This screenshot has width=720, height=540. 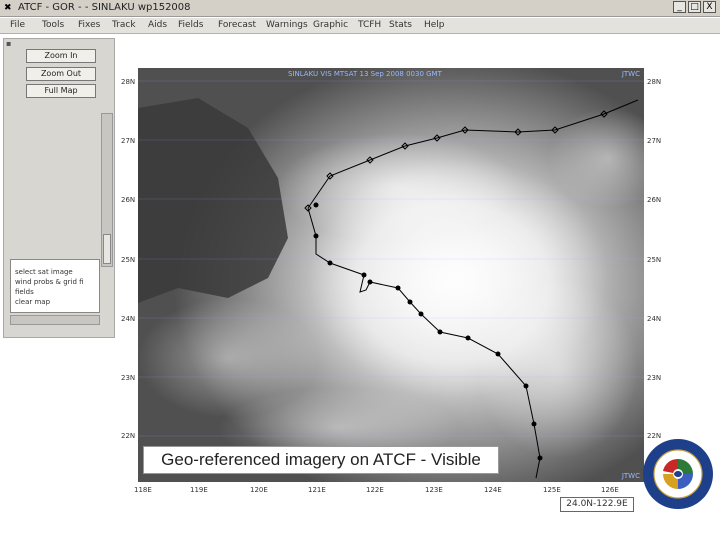 I want to click on lat-label: 22N, so click(x=128, y=436).